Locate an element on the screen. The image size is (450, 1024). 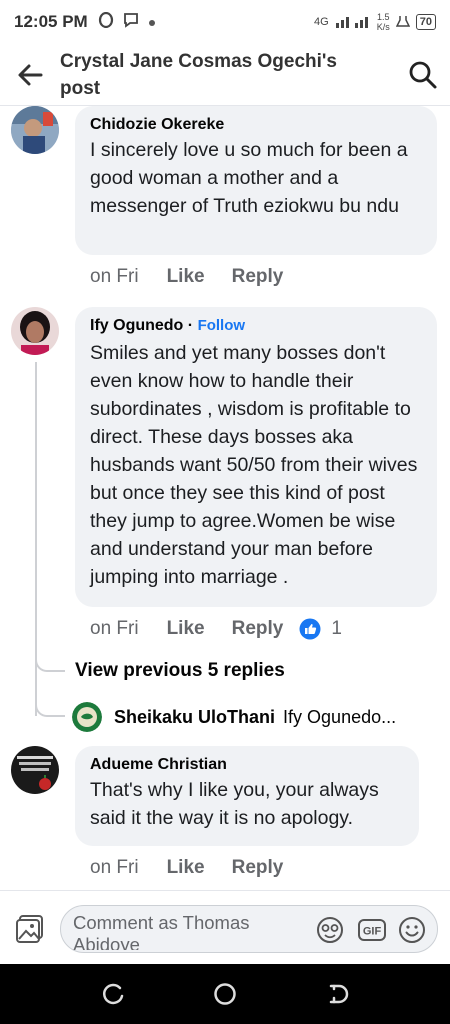
system-navigation-bar is located at coordinates (225, 994).